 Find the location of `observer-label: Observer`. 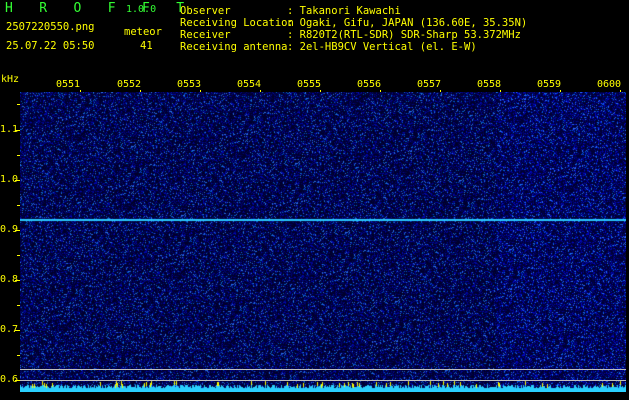

observer-label: Observer is located at coordinates (205, 11).